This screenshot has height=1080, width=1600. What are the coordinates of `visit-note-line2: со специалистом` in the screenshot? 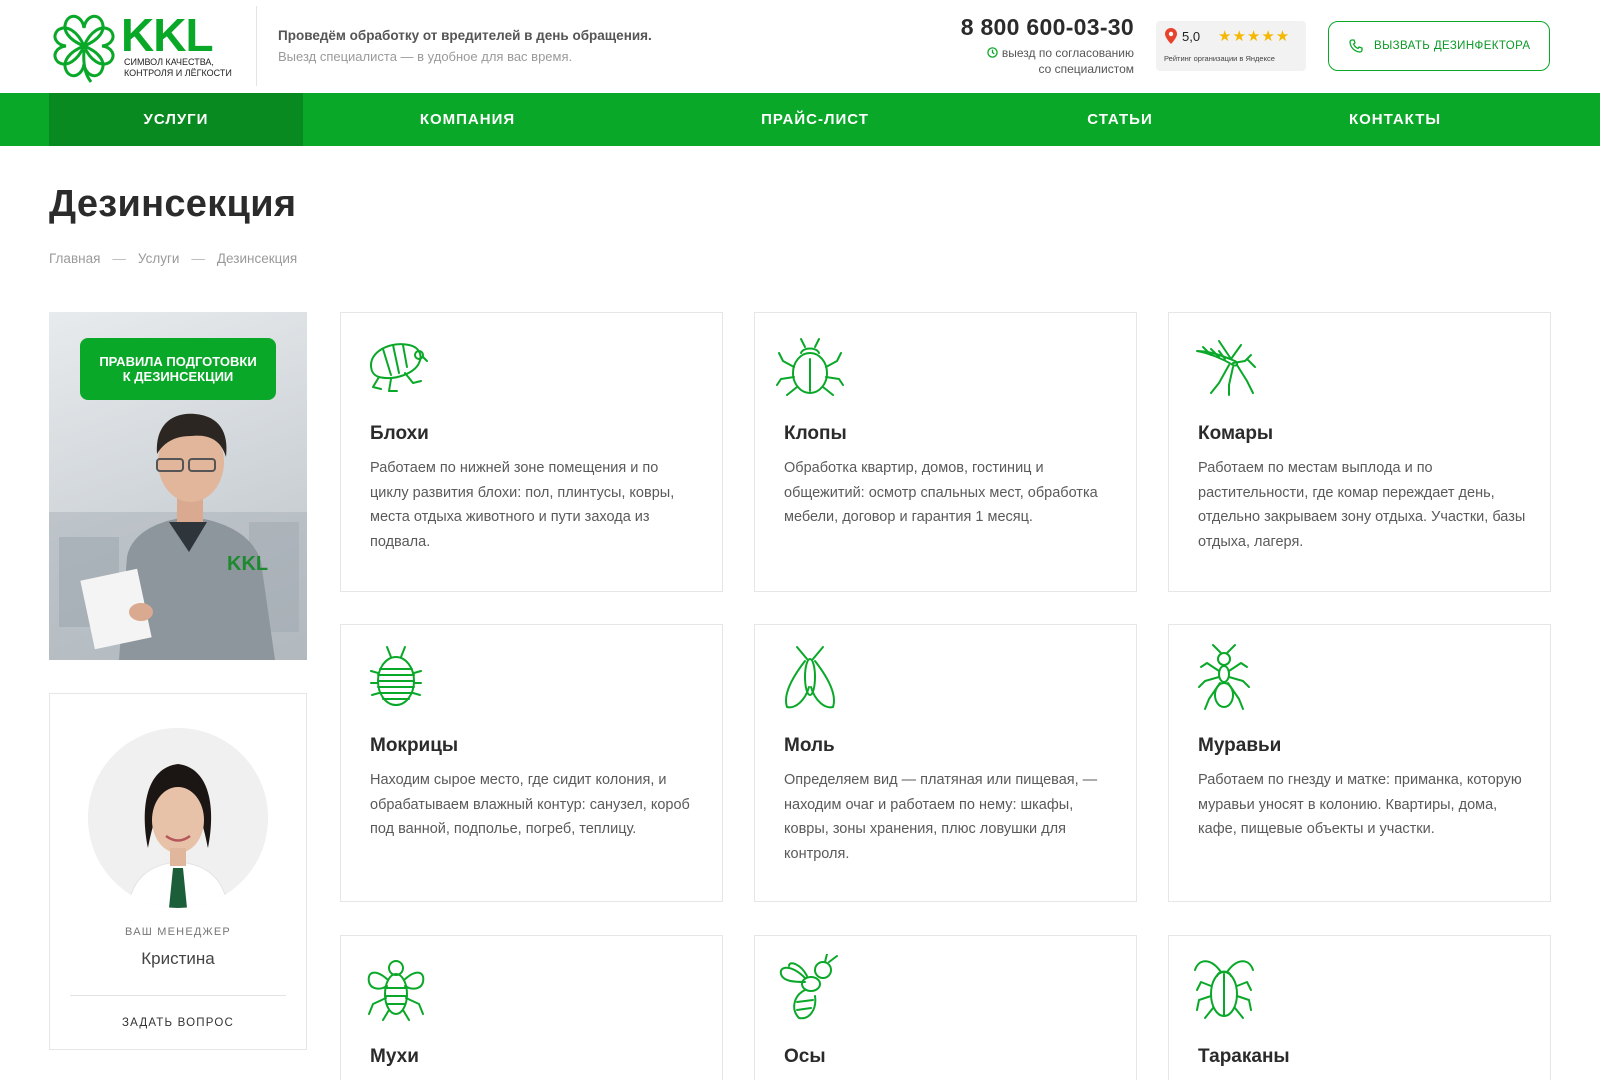 It's located at (1086, 69).